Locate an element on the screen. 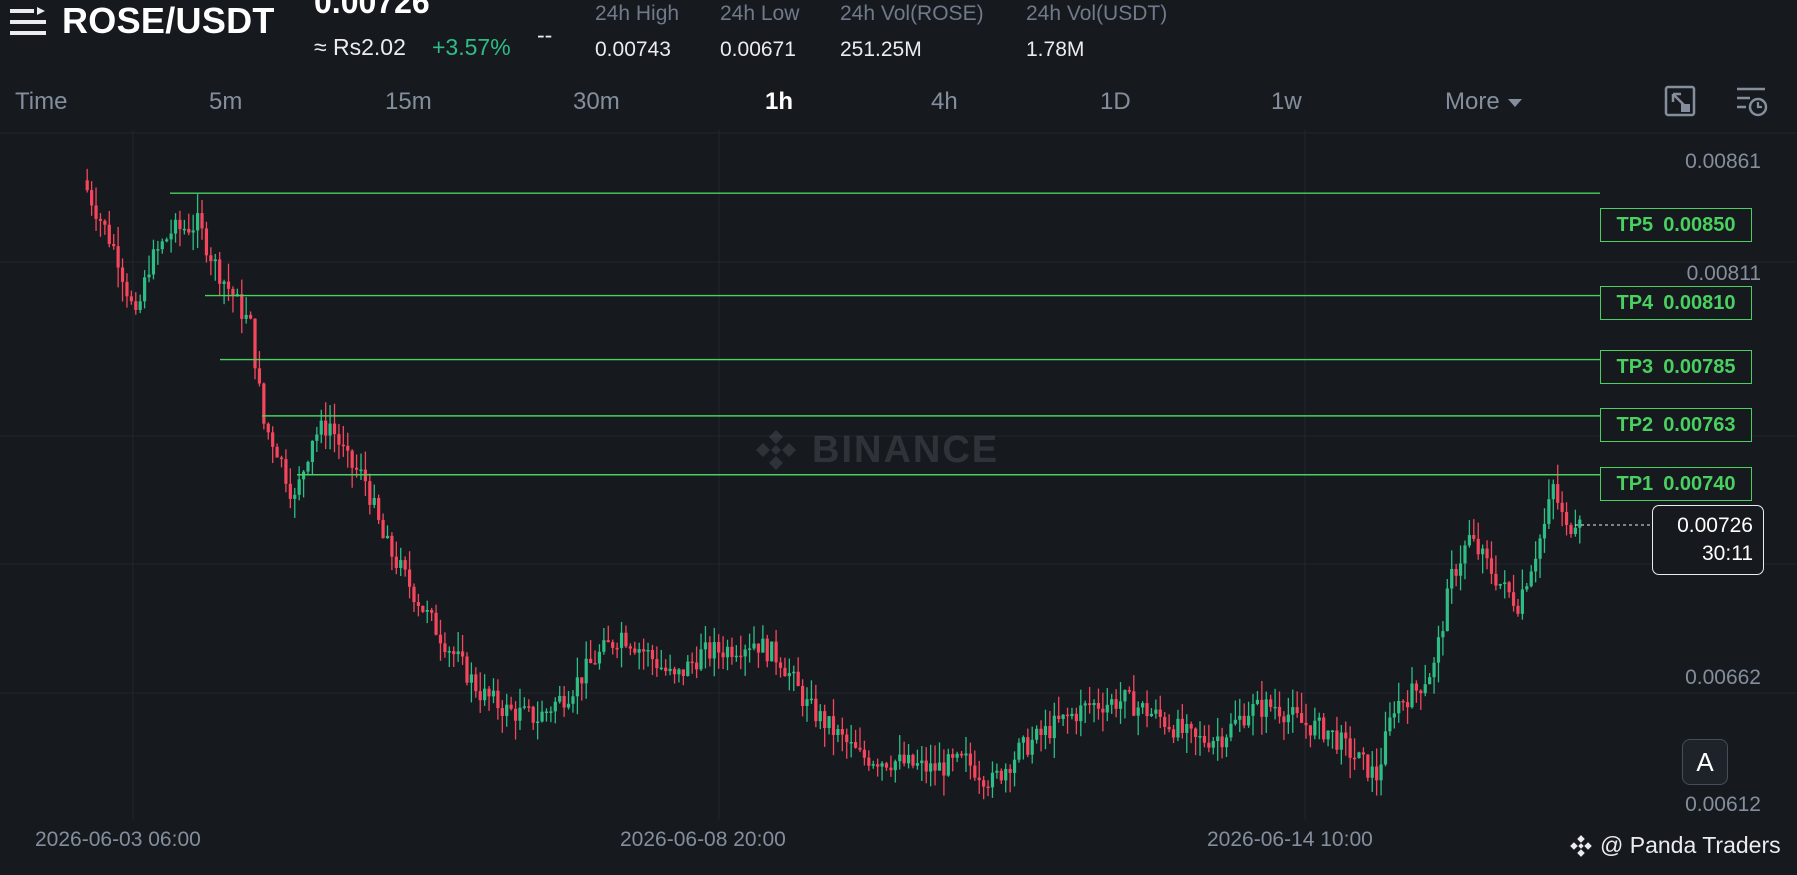 This screenshot has height=875, width=1797. tab-30m: 30m is located at coordinates (596, 102).